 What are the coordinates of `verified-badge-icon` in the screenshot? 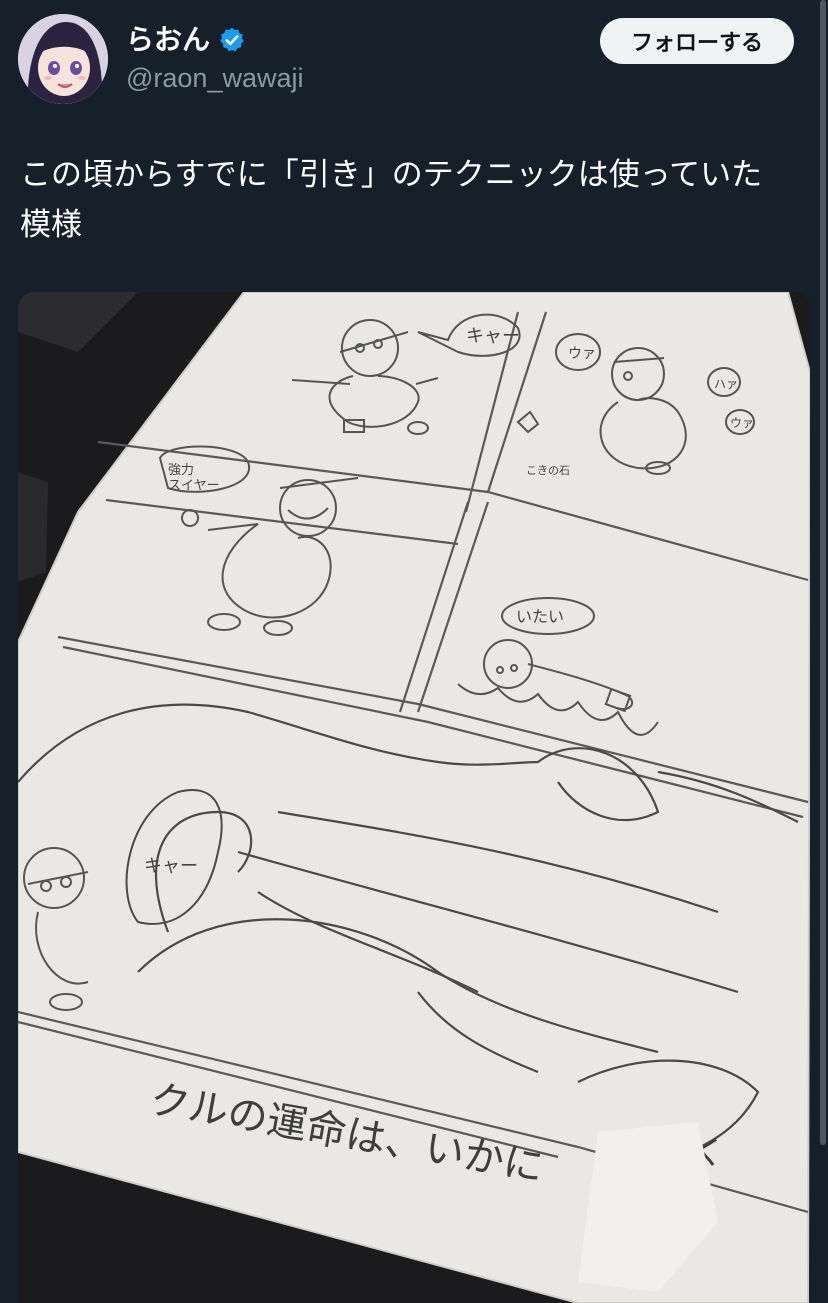 It's located at (232, 40).